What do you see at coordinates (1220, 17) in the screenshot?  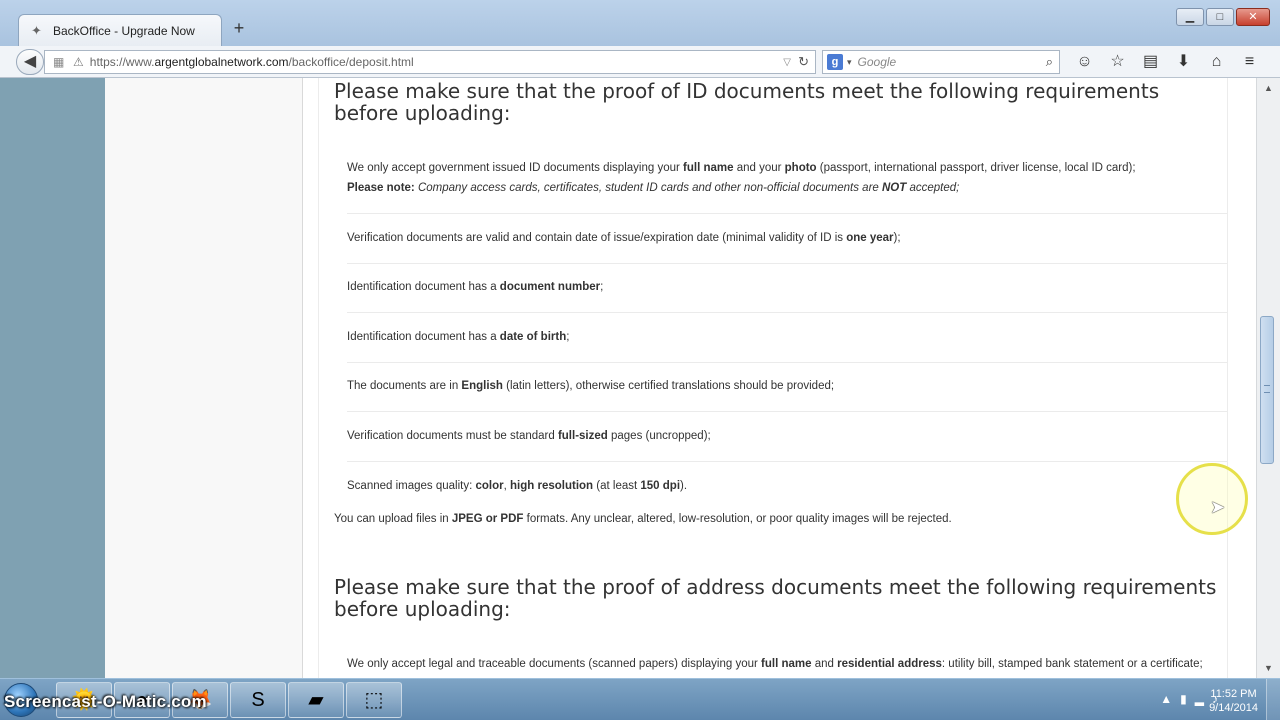 I see `maximize-button: □` at bounding box center [1220, 17].